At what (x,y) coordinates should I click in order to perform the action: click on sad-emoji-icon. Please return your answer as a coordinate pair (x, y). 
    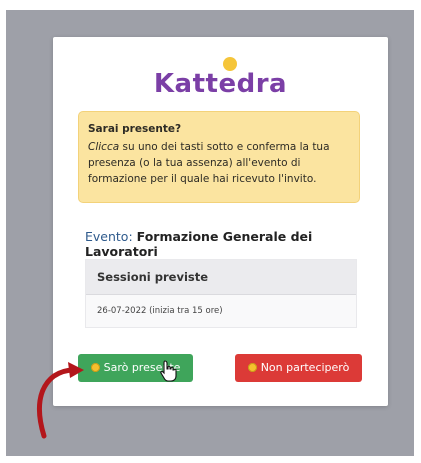
    Looking at the image, I should click on (252, 367).